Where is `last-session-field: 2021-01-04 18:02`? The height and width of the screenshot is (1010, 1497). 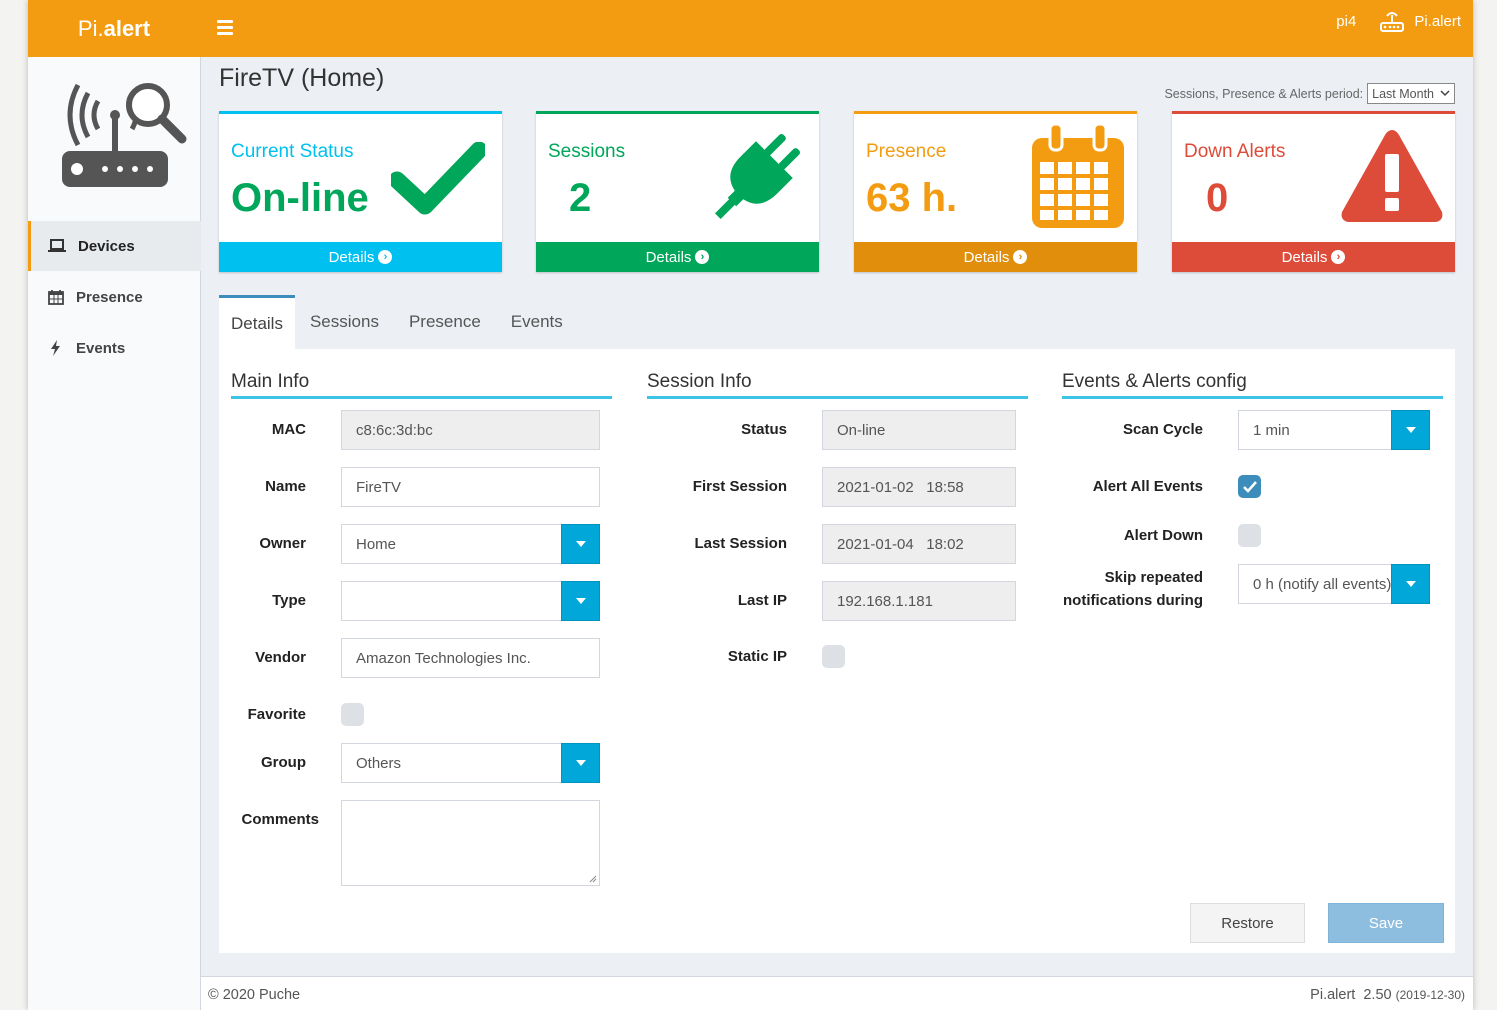 last-session-field: 2021-01-04 18:02 is located at coordinates (919, 544).